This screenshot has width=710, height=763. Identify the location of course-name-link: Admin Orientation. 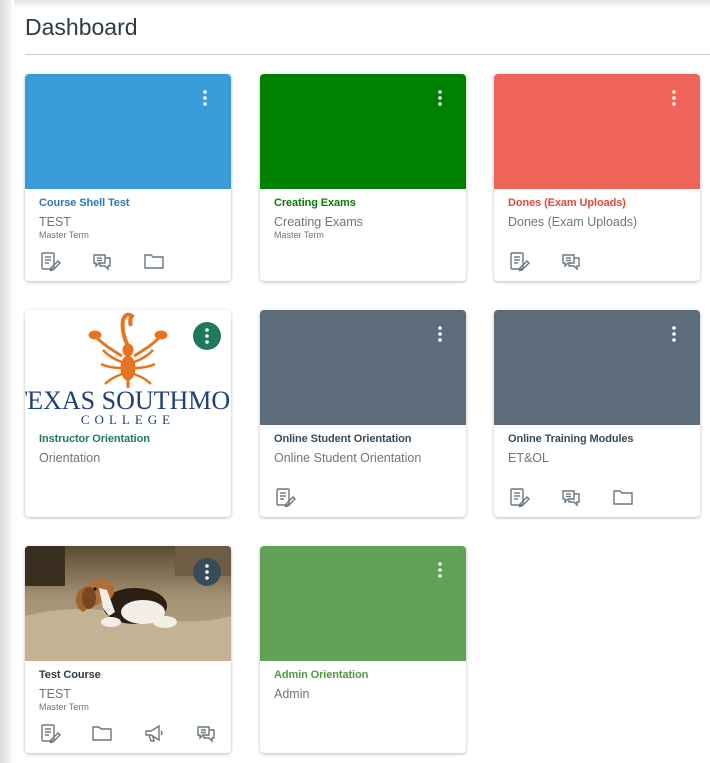
(363, 675).